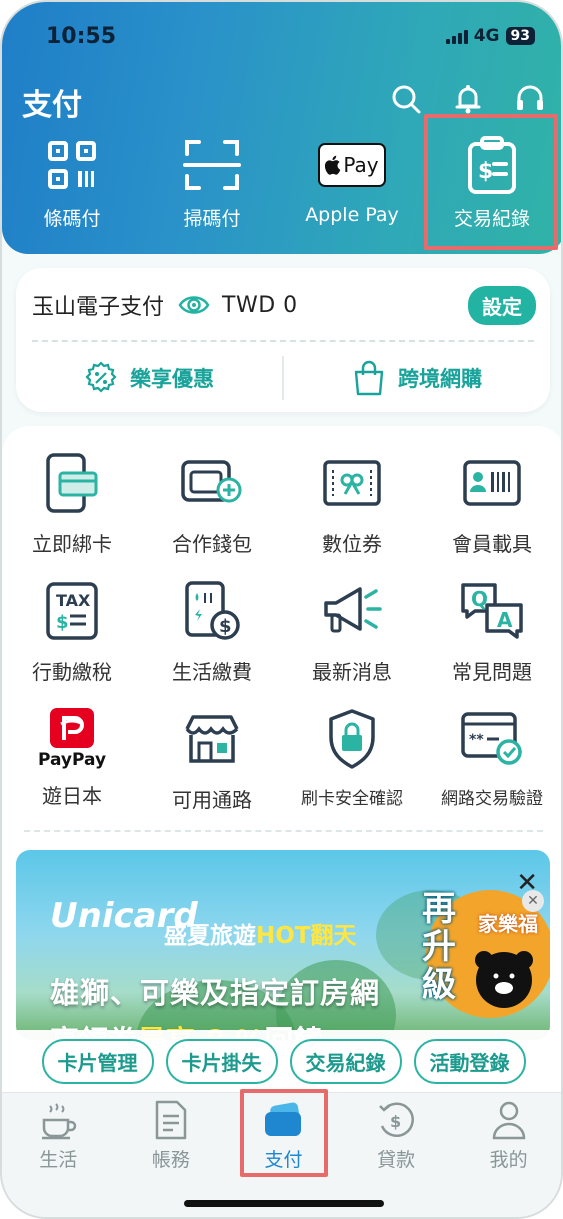 The image size is (563, 1219). I want to click on svg-text: A, so click(505, 620).